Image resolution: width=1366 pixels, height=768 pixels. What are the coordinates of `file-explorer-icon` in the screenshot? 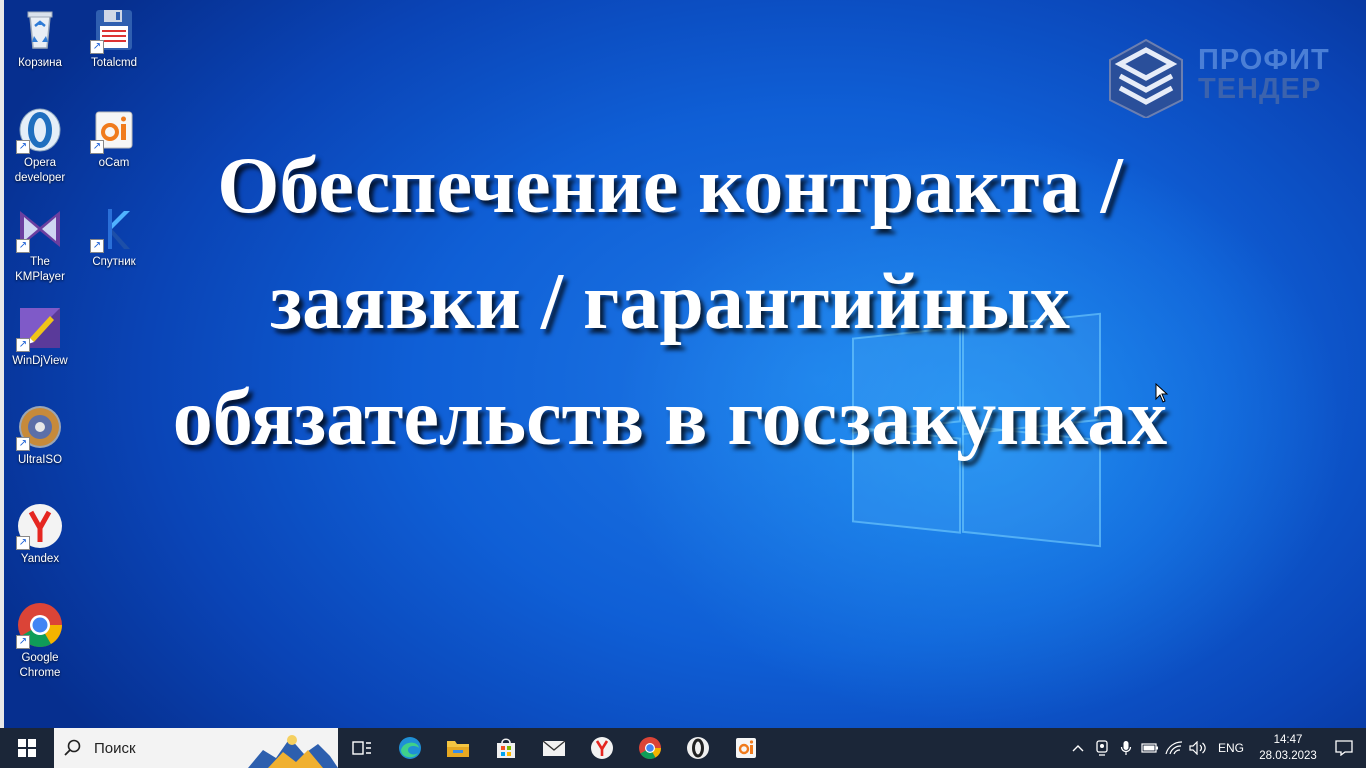 It's located at (458, 749).